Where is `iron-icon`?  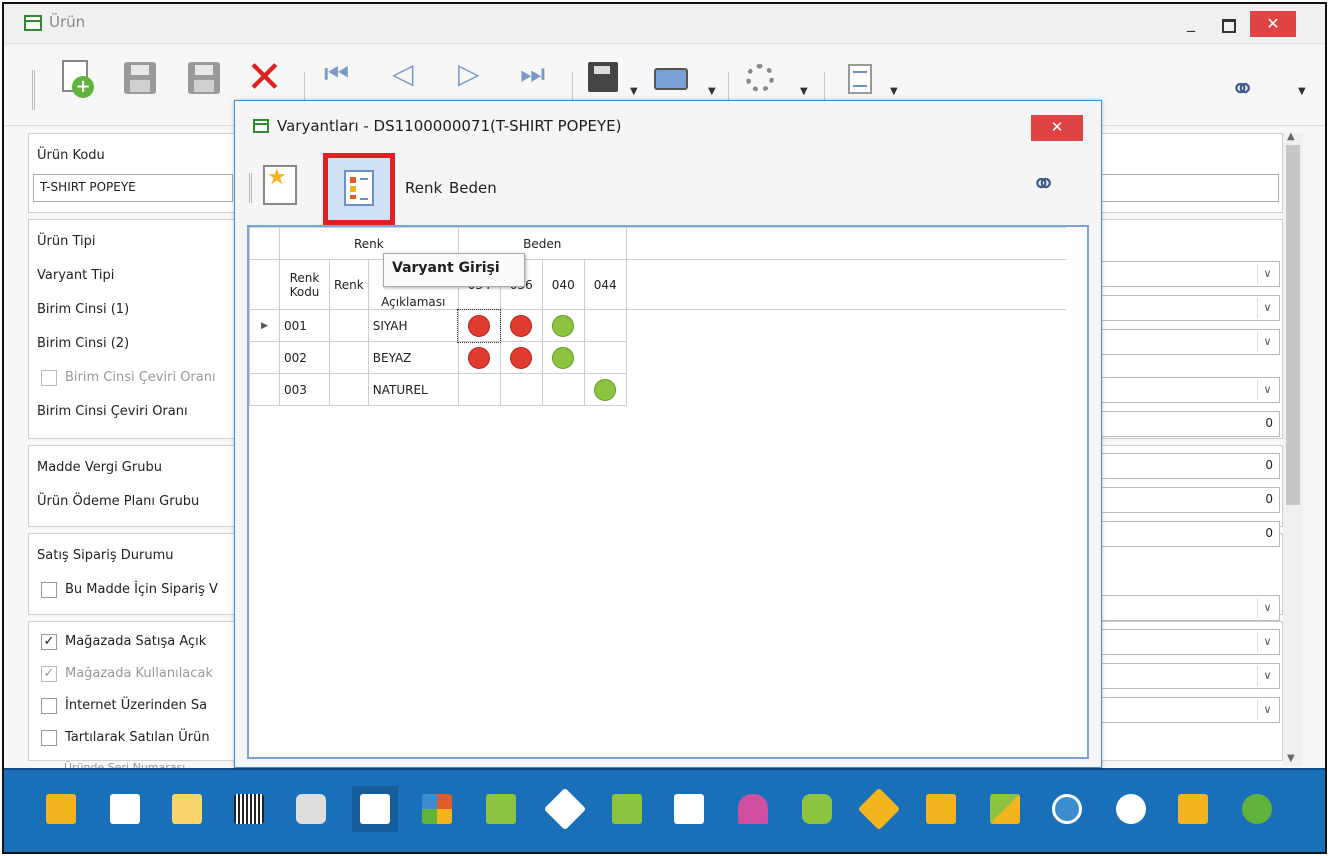 iron-icon is located at coordinates (753, 809).